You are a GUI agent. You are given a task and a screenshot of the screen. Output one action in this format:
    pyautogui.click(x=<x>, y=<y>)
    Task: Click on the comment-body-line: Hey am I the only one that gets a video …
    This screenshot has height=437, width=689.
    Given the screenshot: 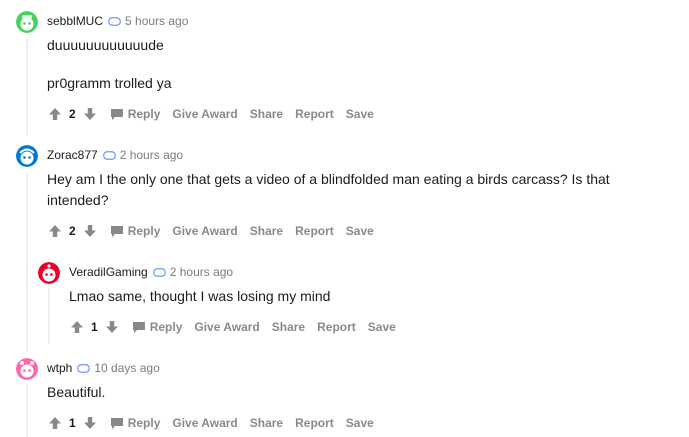 What is the action you would take?
    pyautogui.click(x=328, y=179)
    